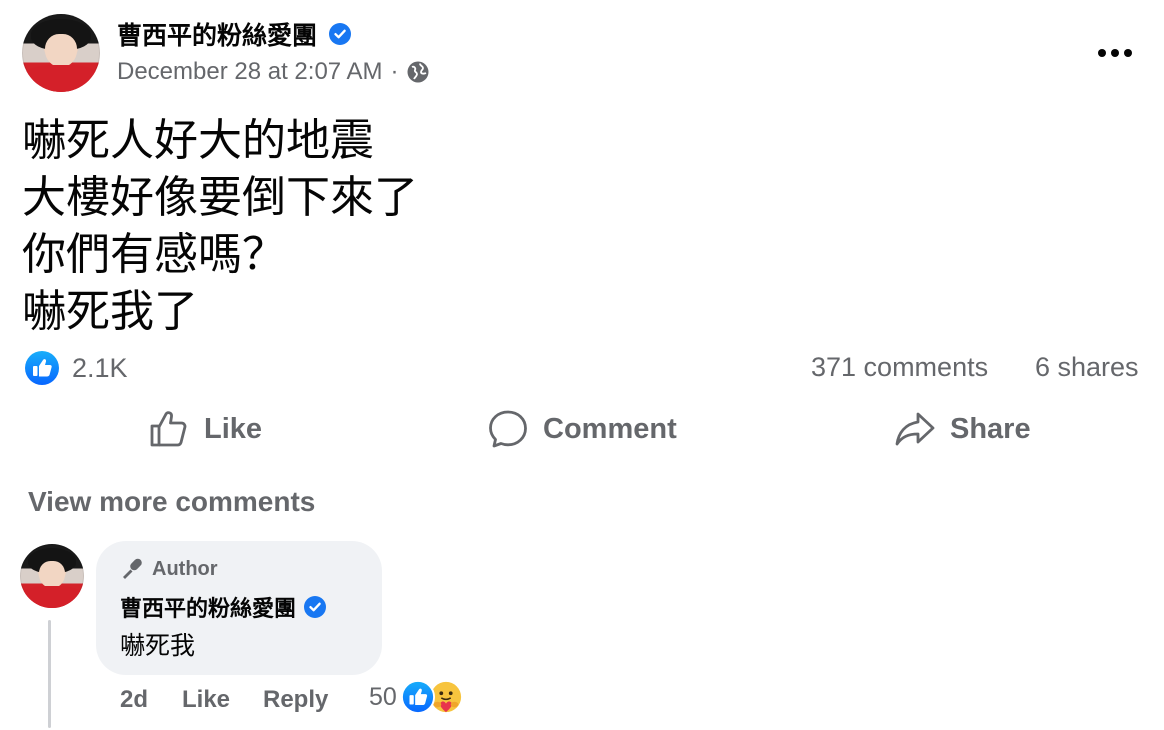 The height and width of the screenshot is (730, 1164). I want to click on view-more-comments-link: View more comments, so click(171, 502).